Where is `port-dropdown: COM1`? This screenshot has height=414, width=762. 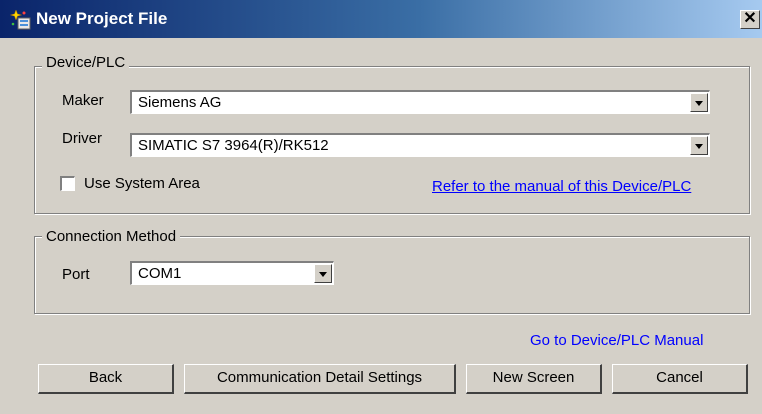
port-dropdown: COM1 is located at coordinates (232, 273).